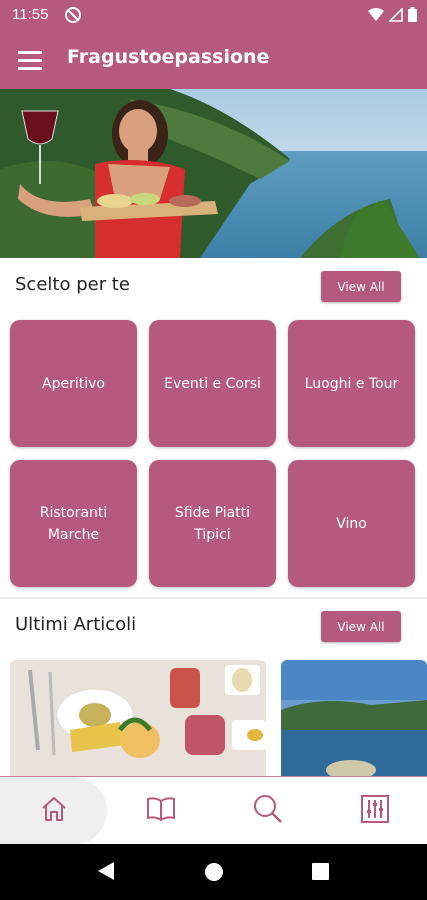  Describe the element at coordinates (212, 523) in the screenshot. I see `category-tile-sfide-piatti-tipici: Sfide Piatti Tipici` at that location.